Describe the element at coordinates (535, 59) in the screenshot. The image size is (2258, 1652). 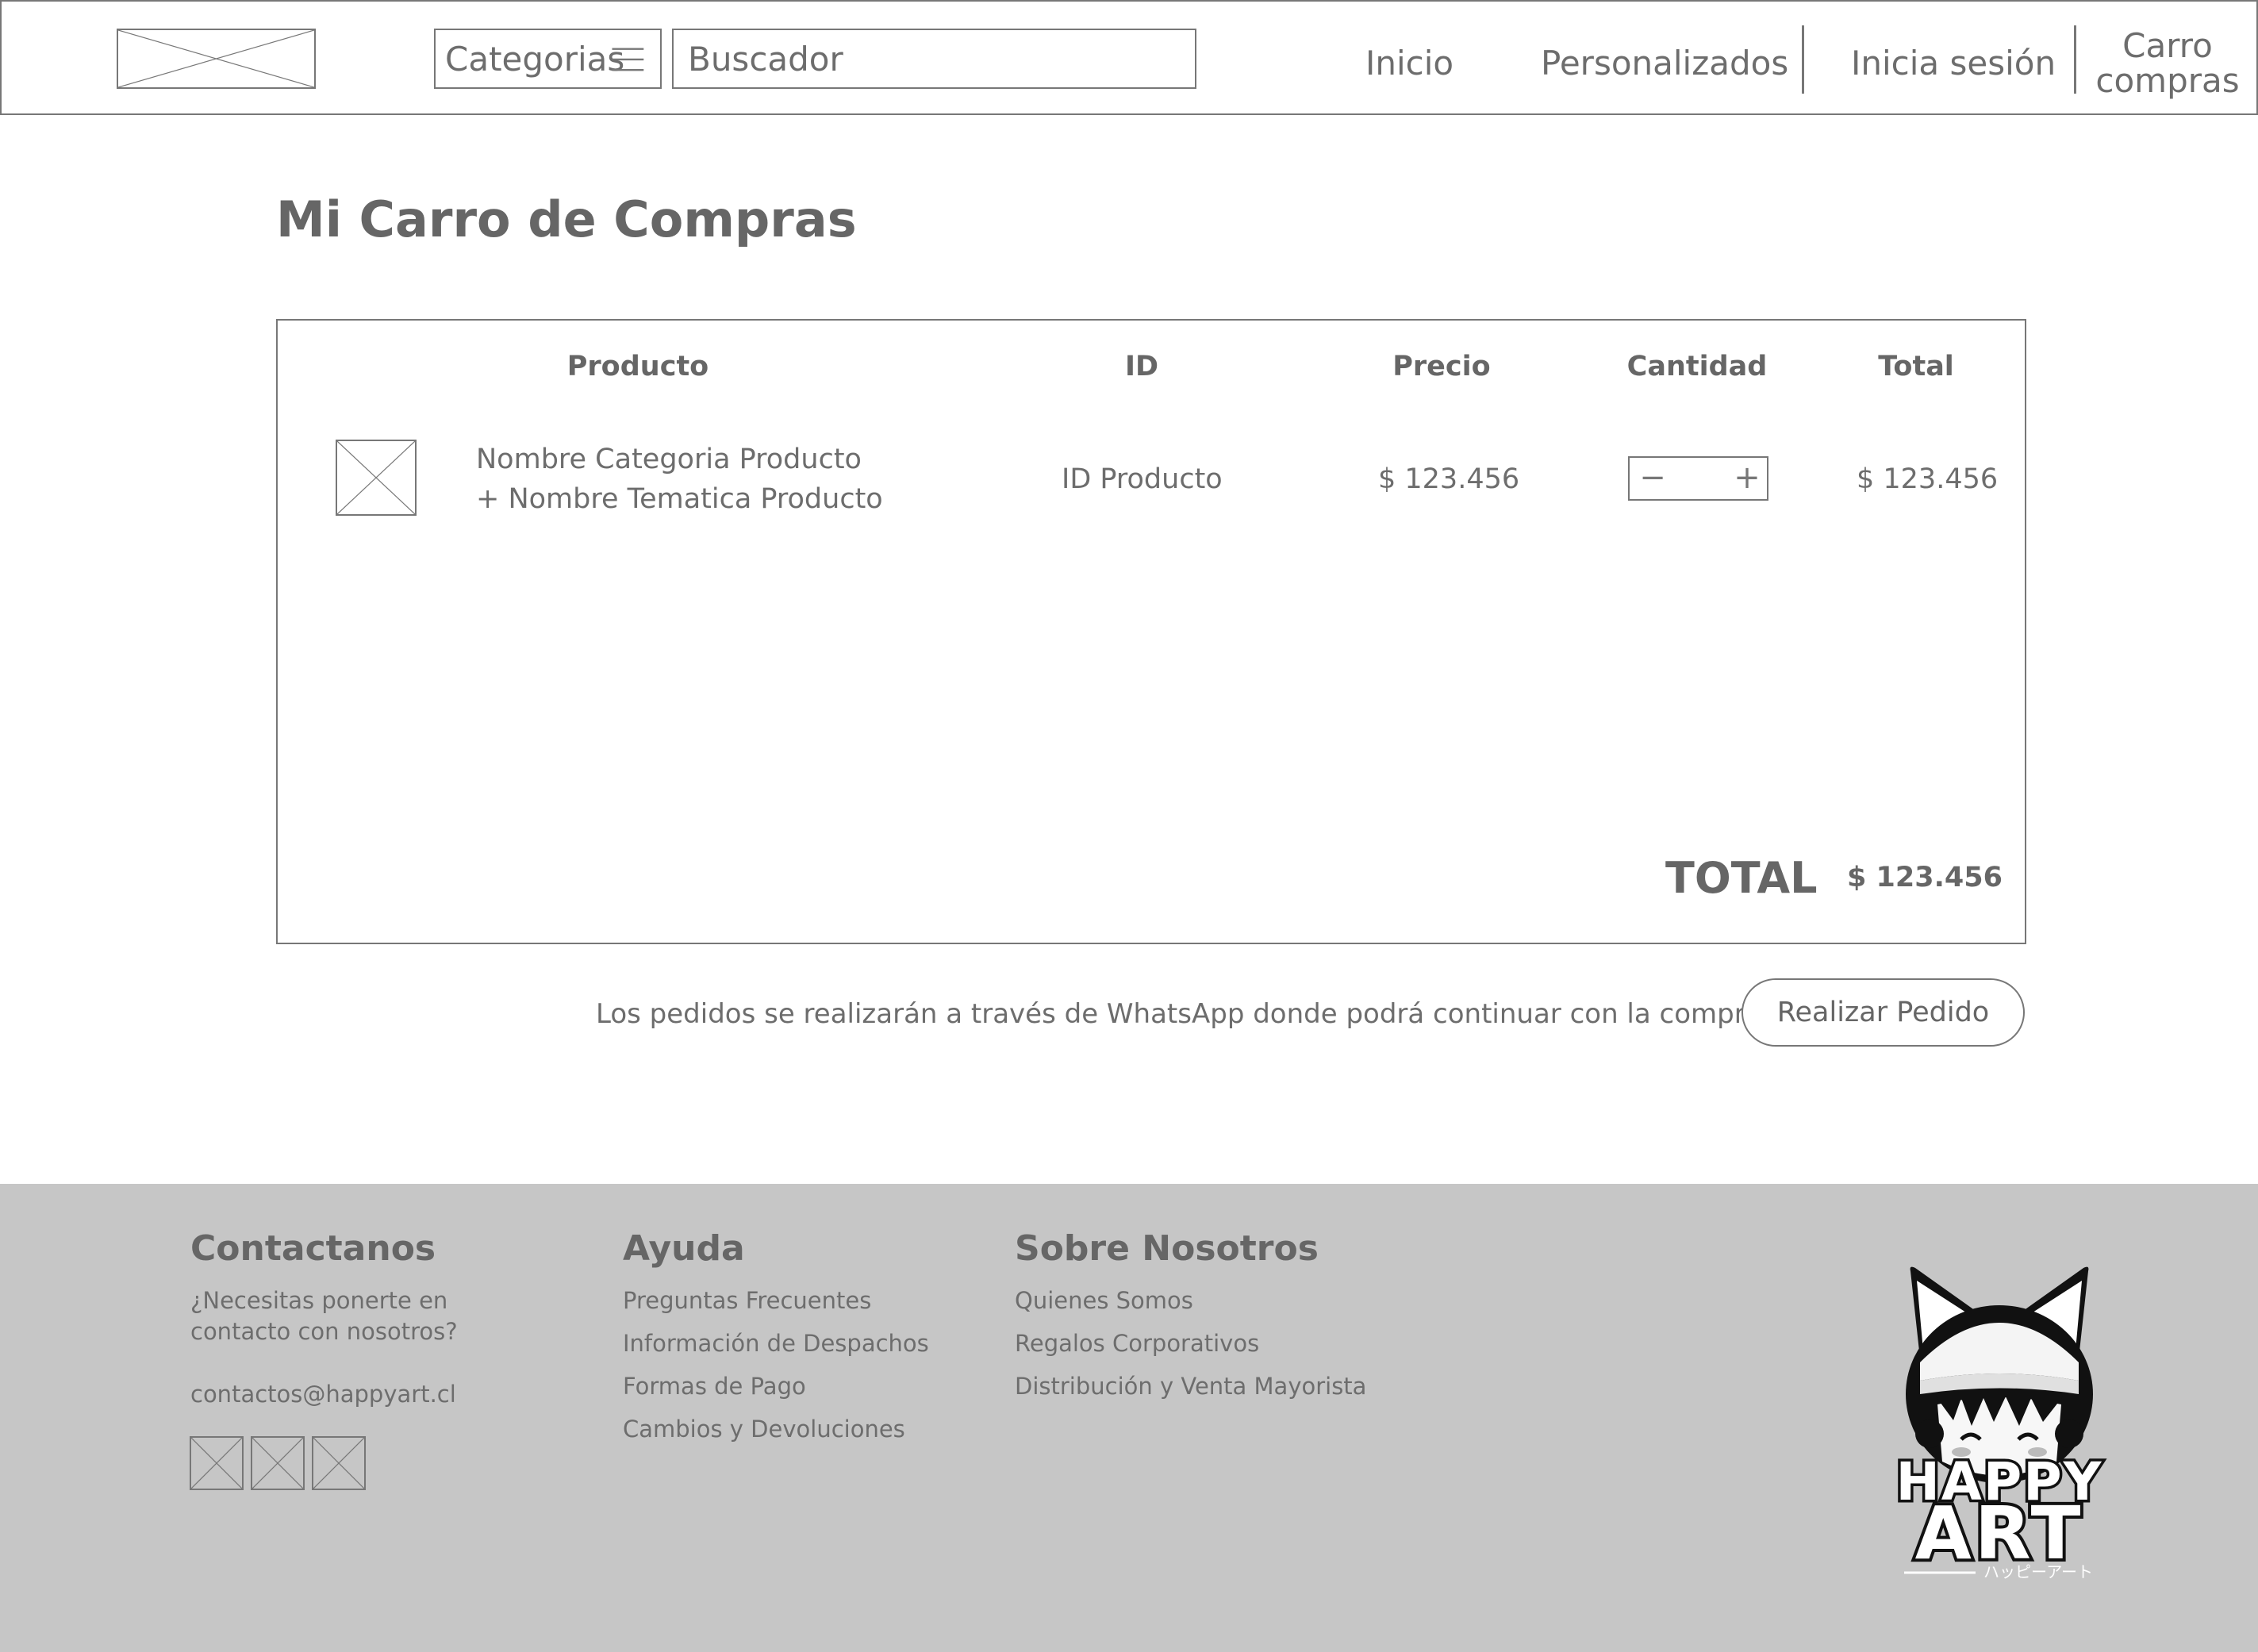
I see `categories-label: Categorias` at that location.